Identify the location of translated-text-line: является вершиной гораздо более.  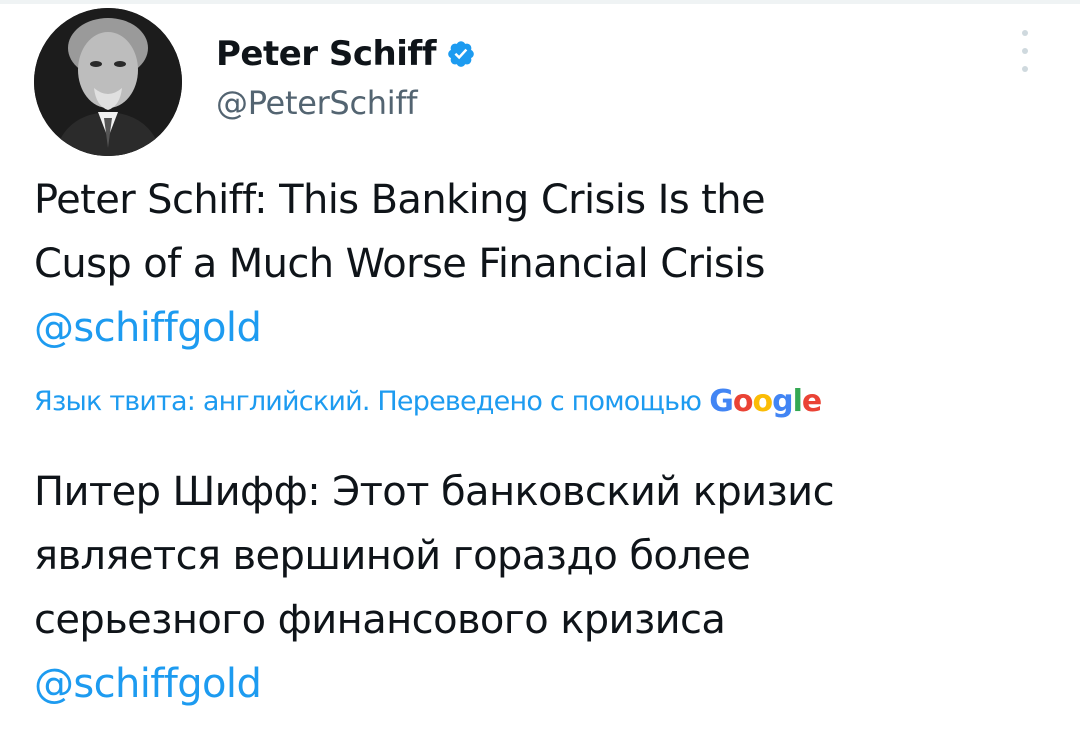
(392, 556).